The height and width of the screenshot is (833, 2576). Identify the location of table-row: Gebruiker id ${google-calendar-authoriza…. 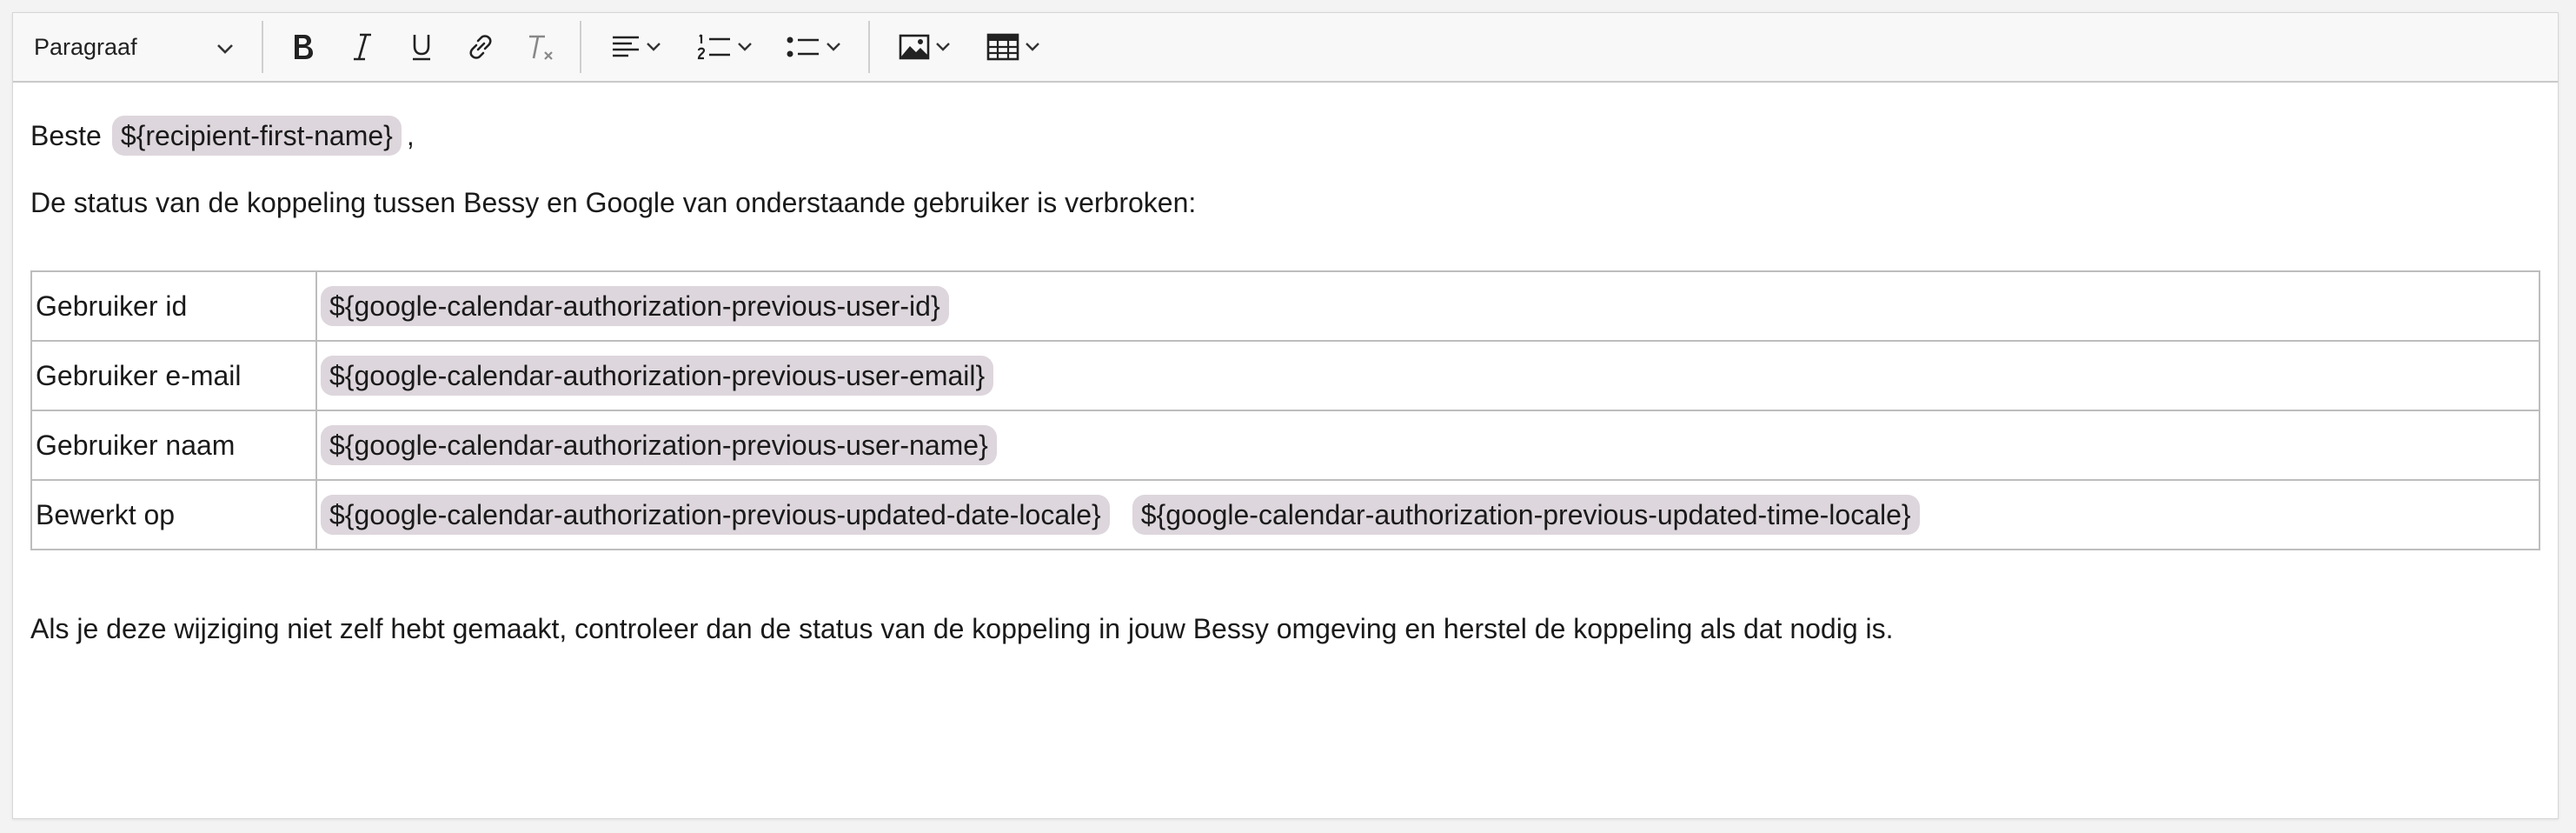
(1285, 306).